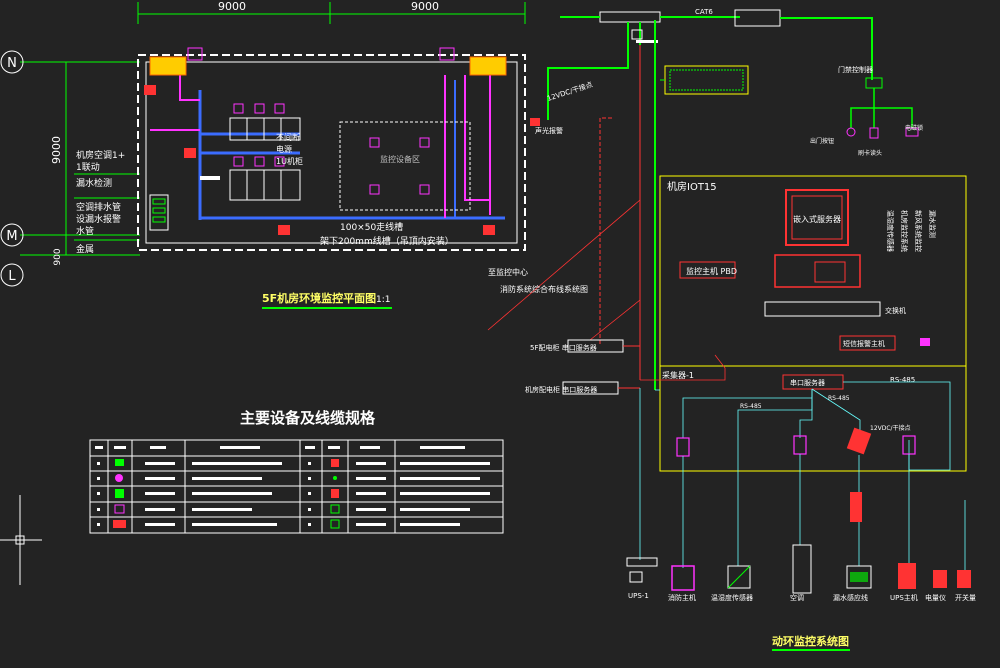 This screenshot has width=1000, height=668. I want to click on room-label: 机房IOT15, so click(692, 186).